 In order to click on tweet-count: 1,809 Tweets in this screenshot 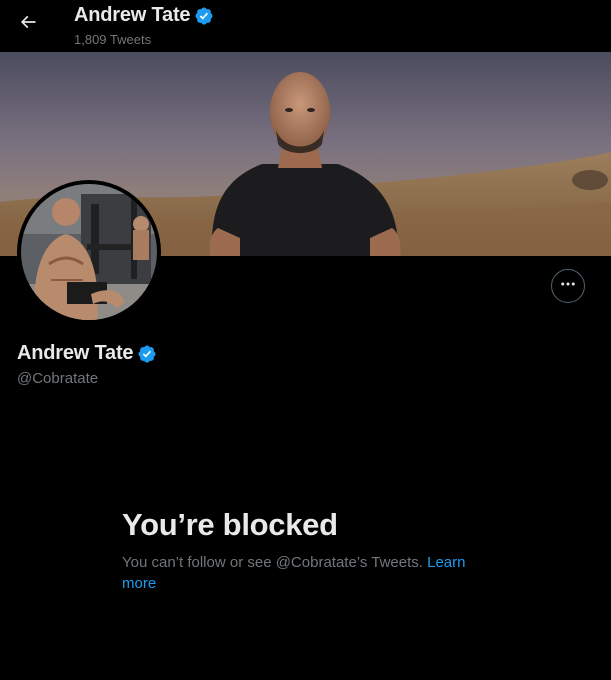, I will do `click(113, 39)`.